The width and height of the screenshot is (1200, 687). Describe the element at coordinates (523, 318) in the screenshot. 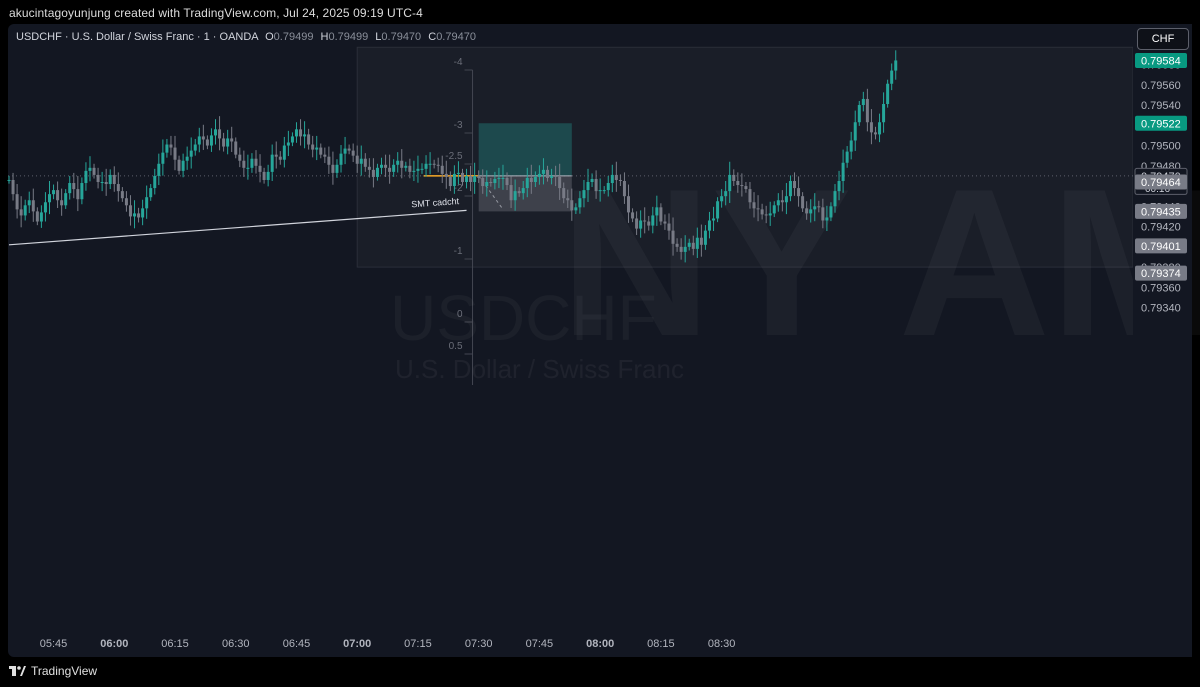

I see `watermark-symbol: USDCHF` at that location.